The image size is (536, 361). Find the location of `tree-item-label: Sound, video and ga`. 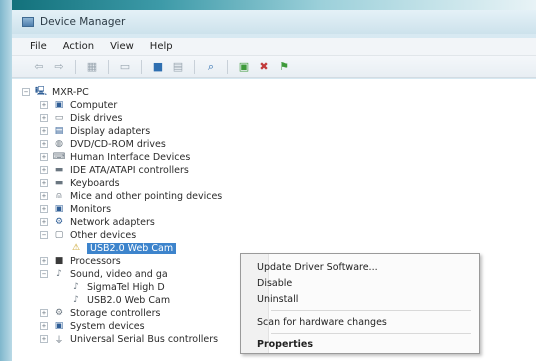

tree-item-label: Sound, video and ga is located at coordinates (119, 274).